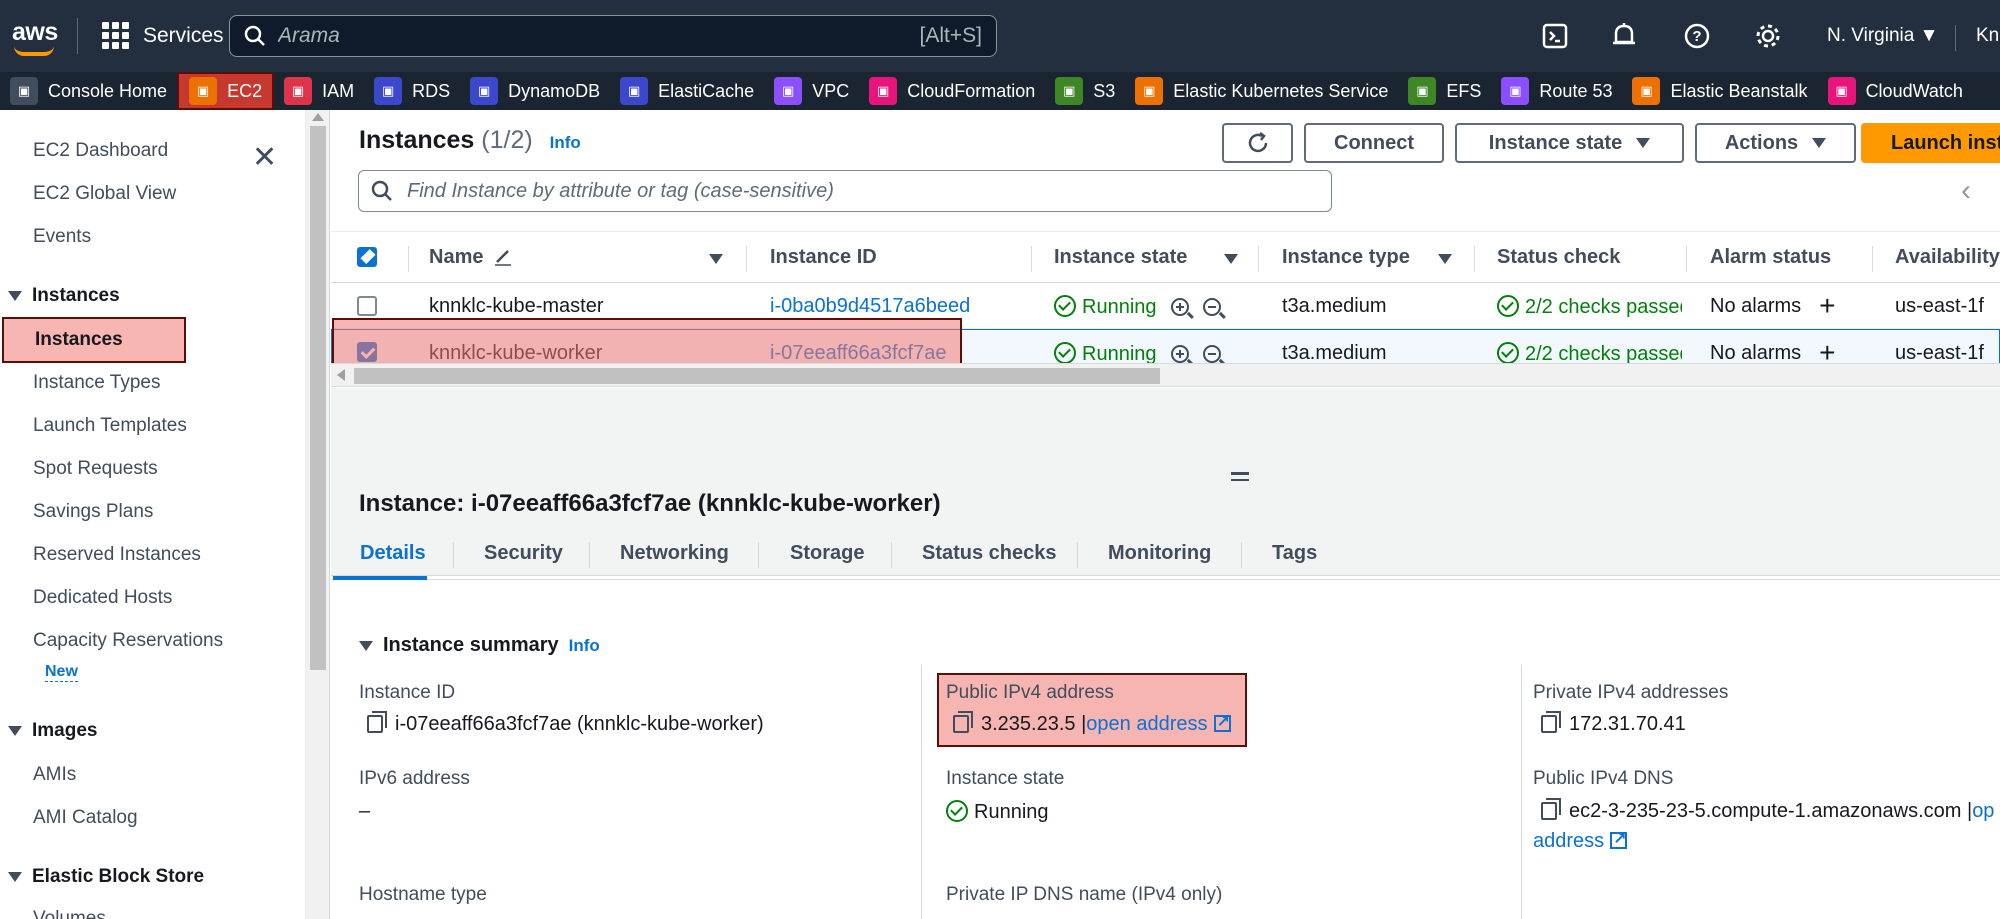 This screenshot has width=2000, height=919. Describe the element at coordinates (1580, 841) in the screenshot. I see `public-dns-open-address: address` at that location.